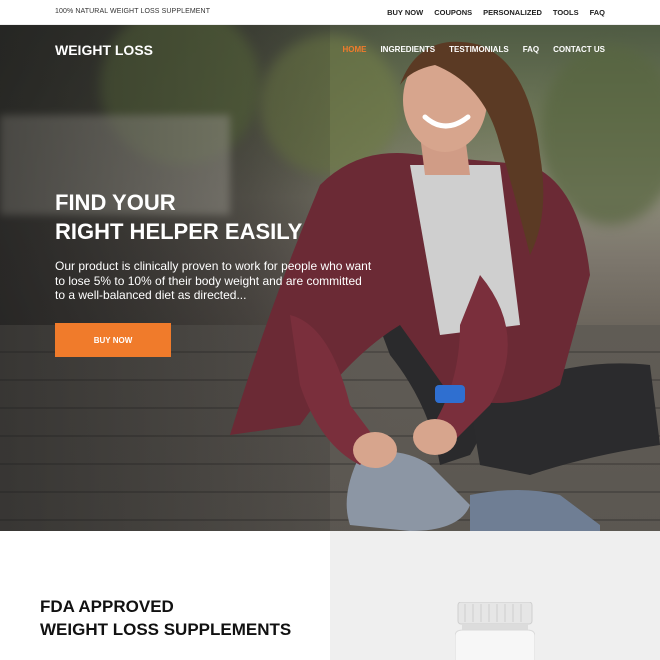  What do you see at coordinates (495, 631) in the screenshot?
I see `supplement-bottle-image` at bounding box center [495, 631].